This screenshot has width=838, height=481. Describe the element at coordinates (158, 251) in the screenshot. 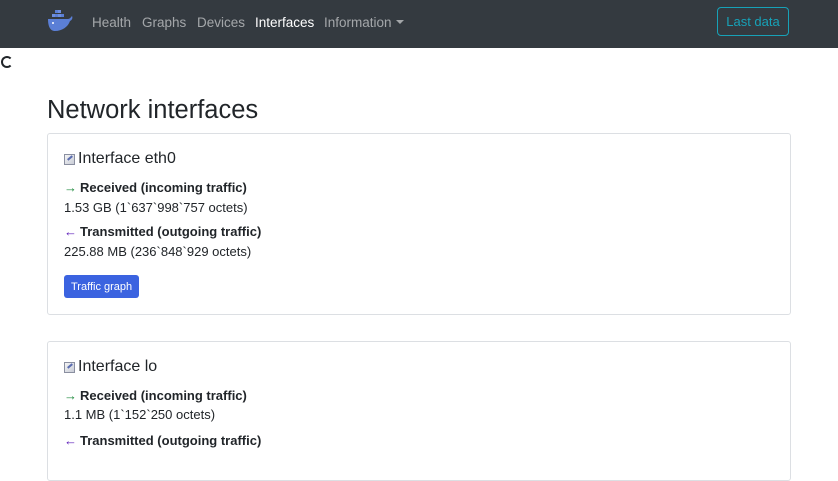

I see `transmitted-value: 225.88 MB (236`848`929 octets)` at that location.